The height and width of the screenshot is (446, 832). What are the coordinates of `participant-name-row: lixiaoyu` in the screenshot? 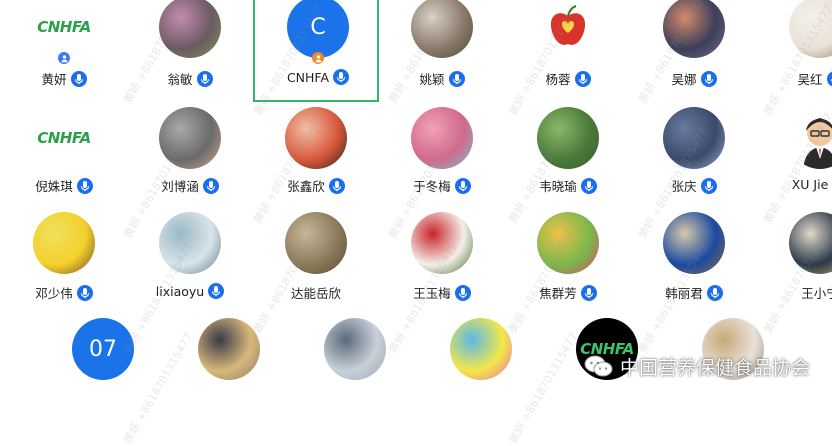 It's located at (190, 291).